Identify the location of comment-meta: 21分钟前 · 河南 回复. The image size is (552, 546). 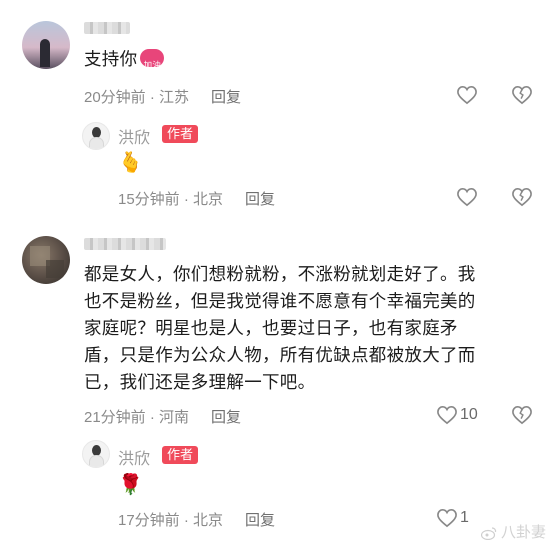
(163, 417).